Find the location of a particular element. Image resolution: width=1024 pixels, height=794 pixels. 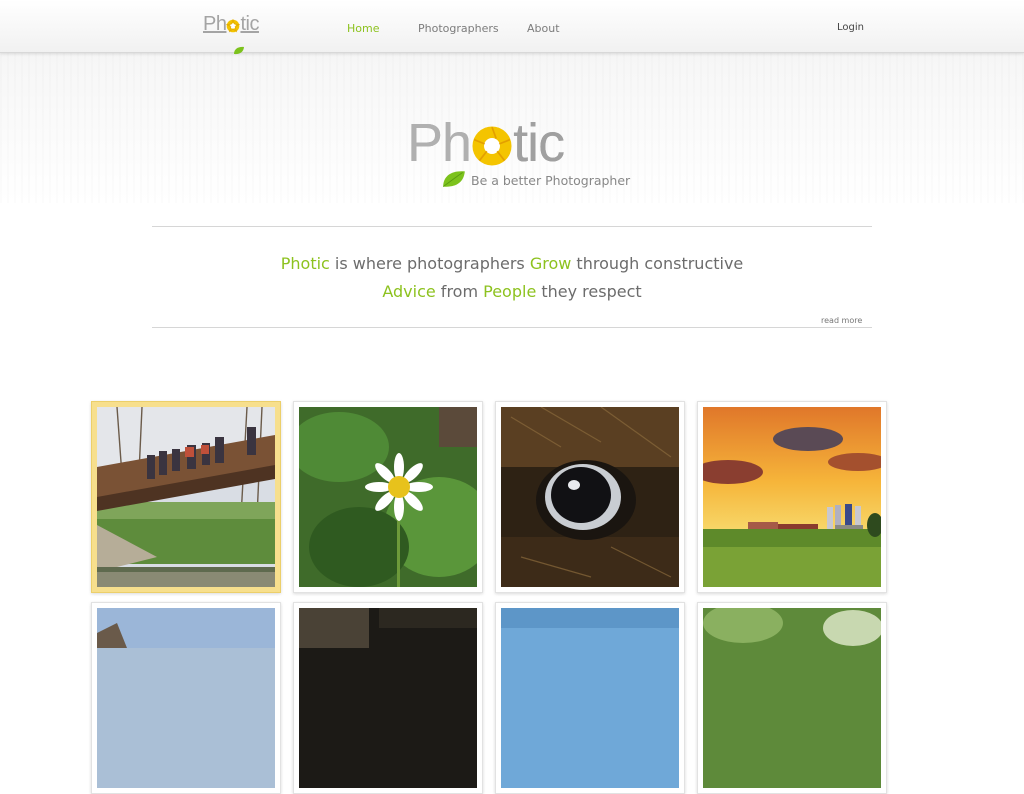

building-photo is located at coordinates (186, 698).